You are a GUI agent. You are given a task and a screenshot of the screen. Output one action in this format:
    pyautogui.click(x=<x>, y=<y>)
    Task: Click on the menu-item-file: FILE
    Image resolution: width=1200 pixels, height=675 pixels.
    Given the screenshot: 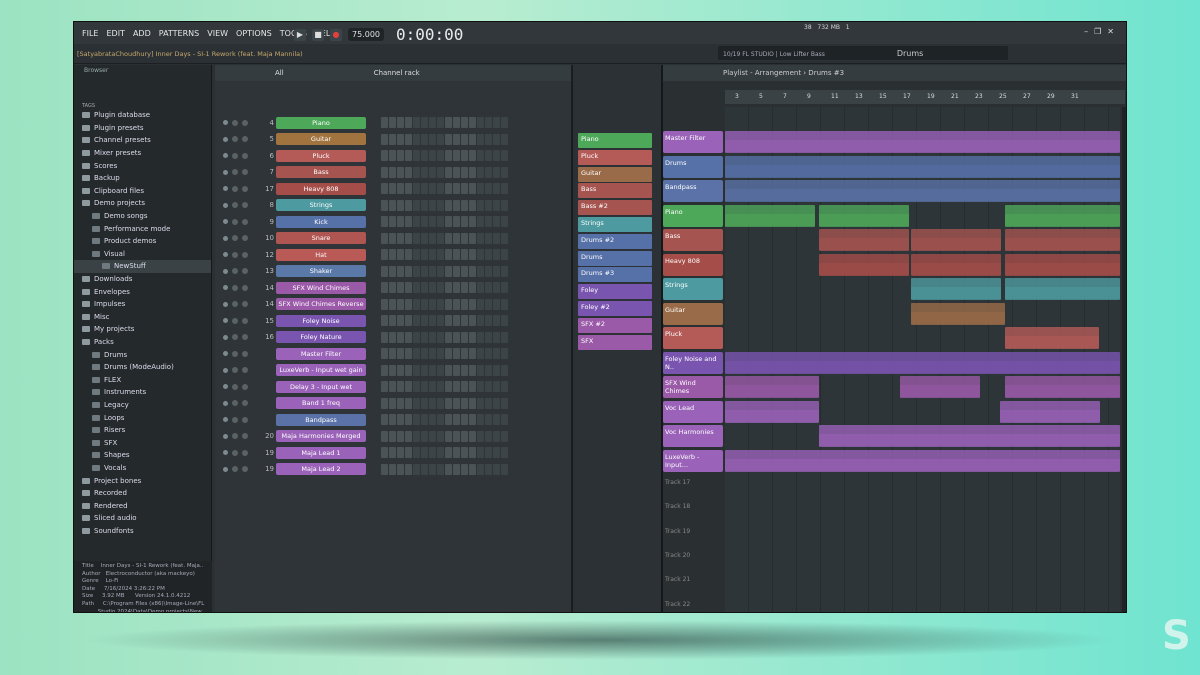 What is the action you would take?
    pyautogui.click(x=90, y=33)
    